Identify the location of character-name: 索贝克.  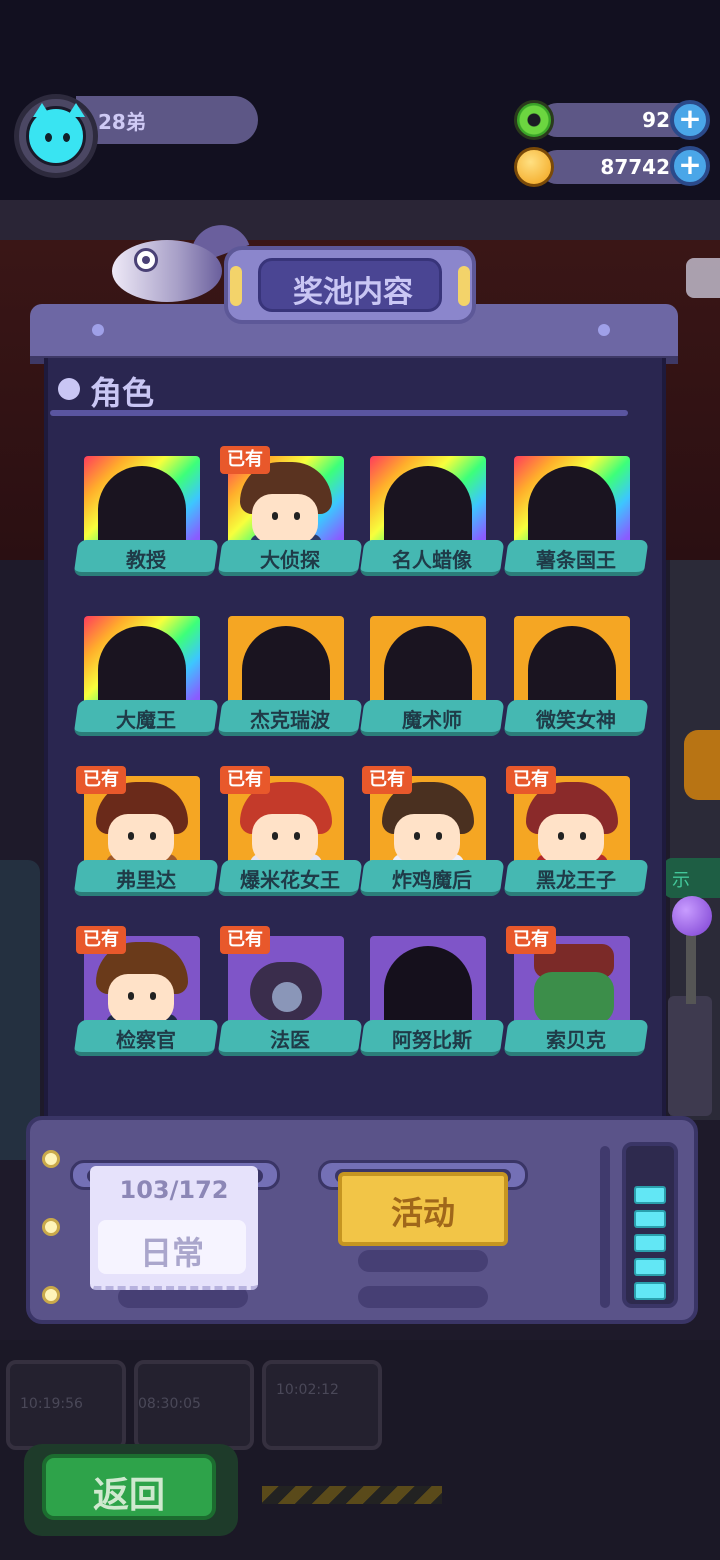
(576, 1040).